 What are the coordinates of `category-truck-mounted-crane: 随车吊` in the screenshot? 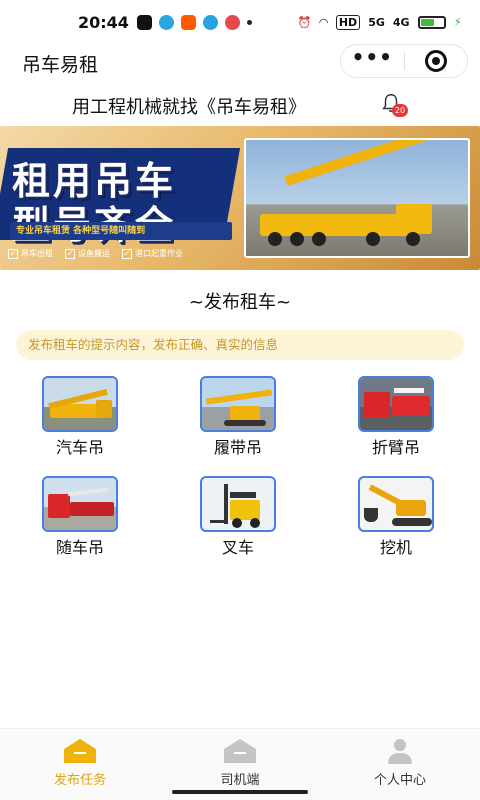 It's located at (80, 519).